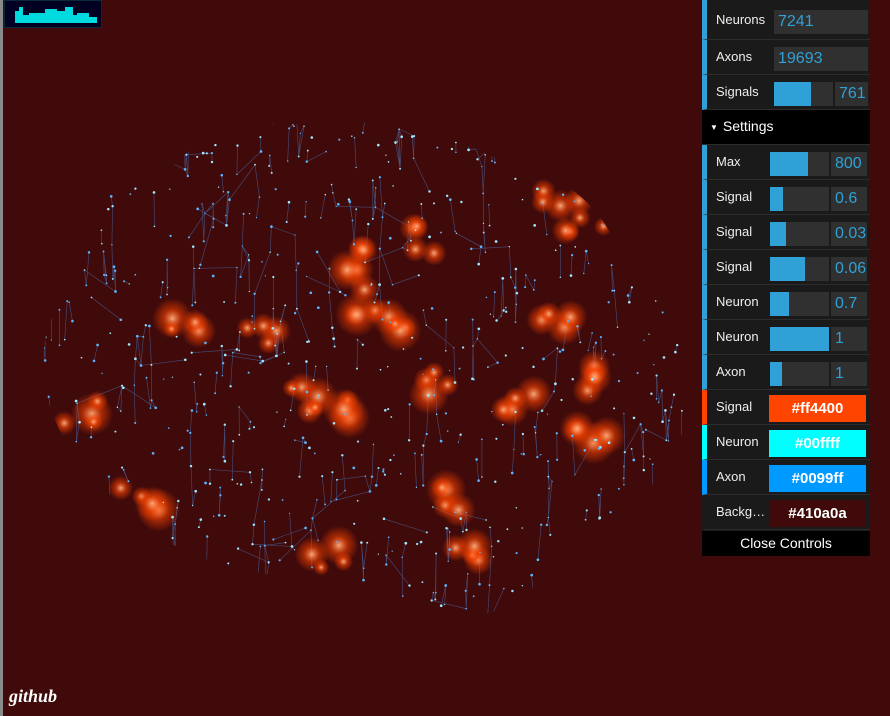 This screenshot has width=890, height=716. Describe the element at coordinates (849, 374) in the screenshot. I see `axon-value-field: 1` at that location.